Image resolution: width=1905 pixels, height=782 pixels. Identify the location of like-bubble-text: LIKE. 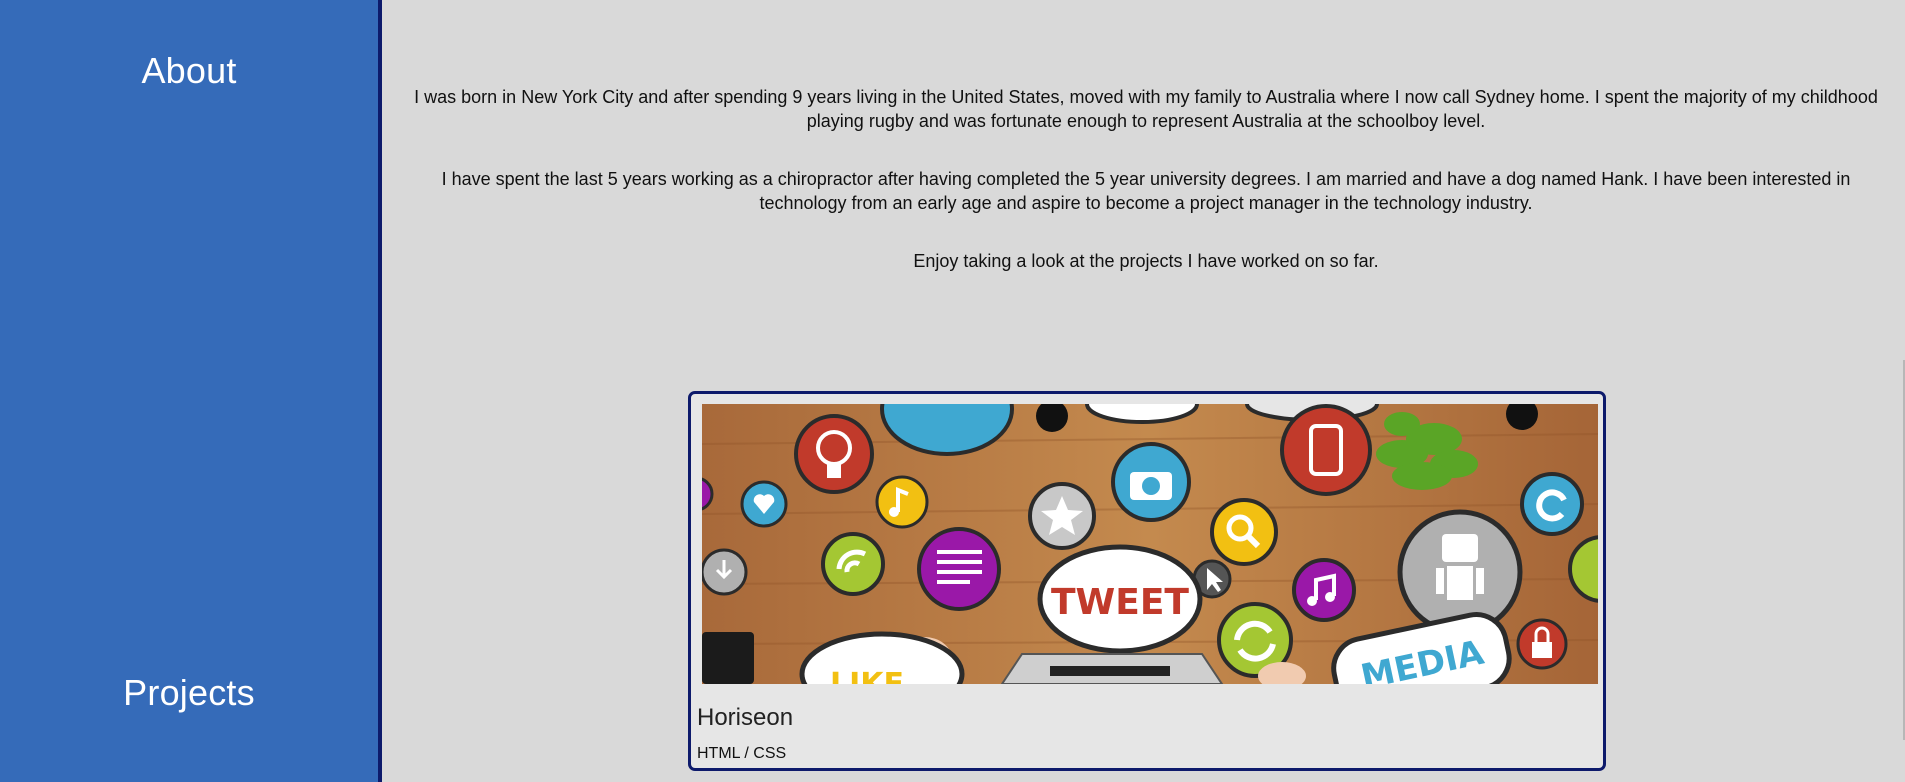
(867, 675).